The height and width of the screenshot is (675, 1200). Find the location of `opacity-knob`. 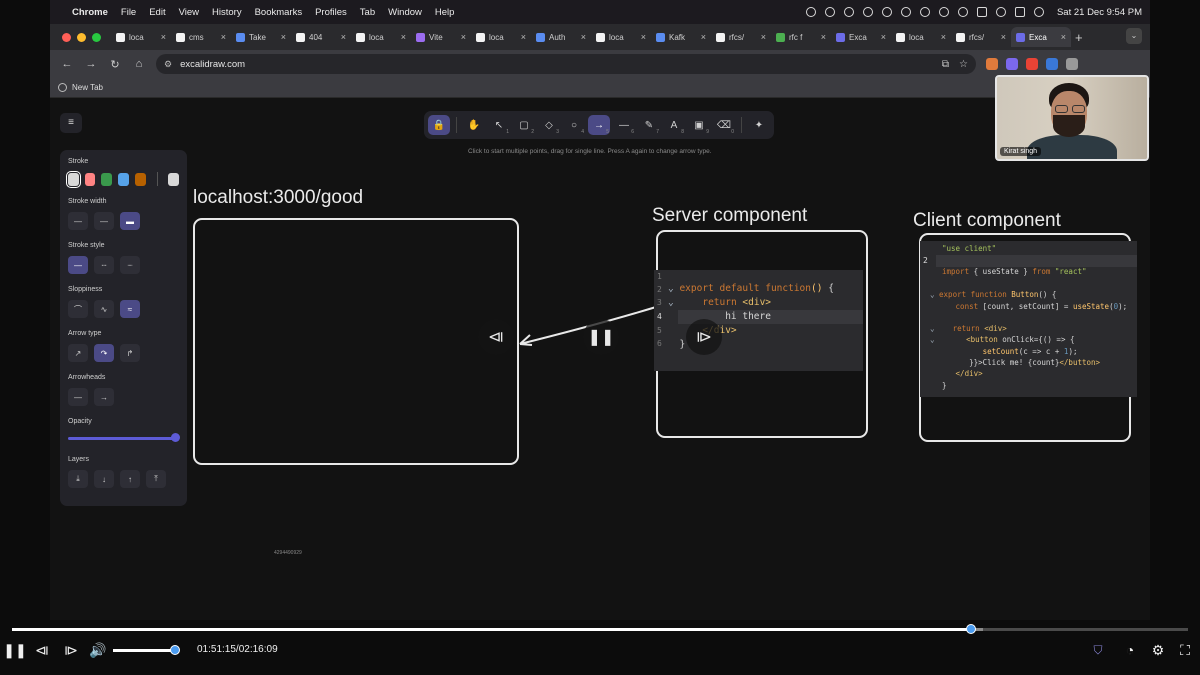

opacity-knob is located at coordinates (175, 437).